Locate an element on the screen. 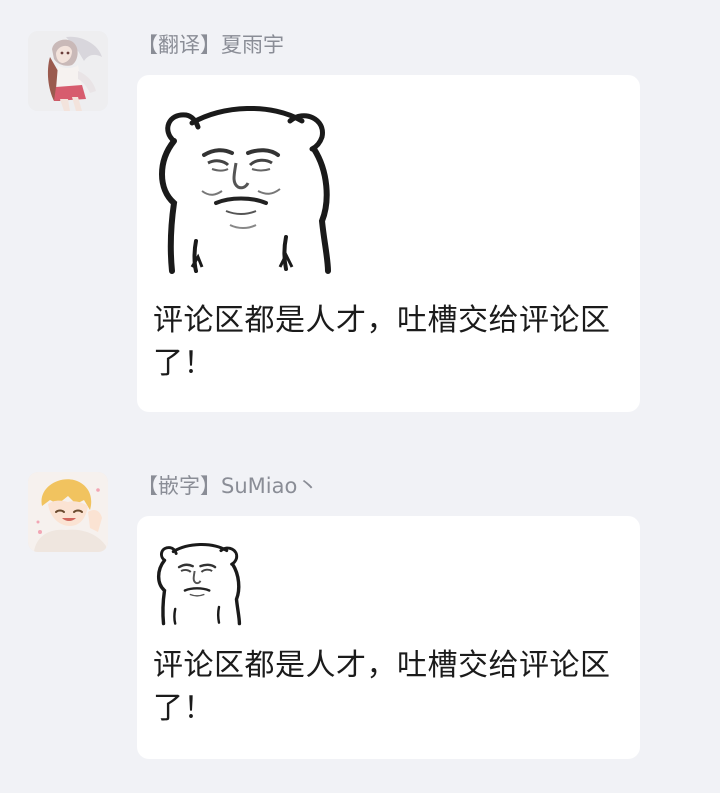 This screenshot has height=793, width=720. anime-boy-avatar-icon is located at coordinates (68, 512).